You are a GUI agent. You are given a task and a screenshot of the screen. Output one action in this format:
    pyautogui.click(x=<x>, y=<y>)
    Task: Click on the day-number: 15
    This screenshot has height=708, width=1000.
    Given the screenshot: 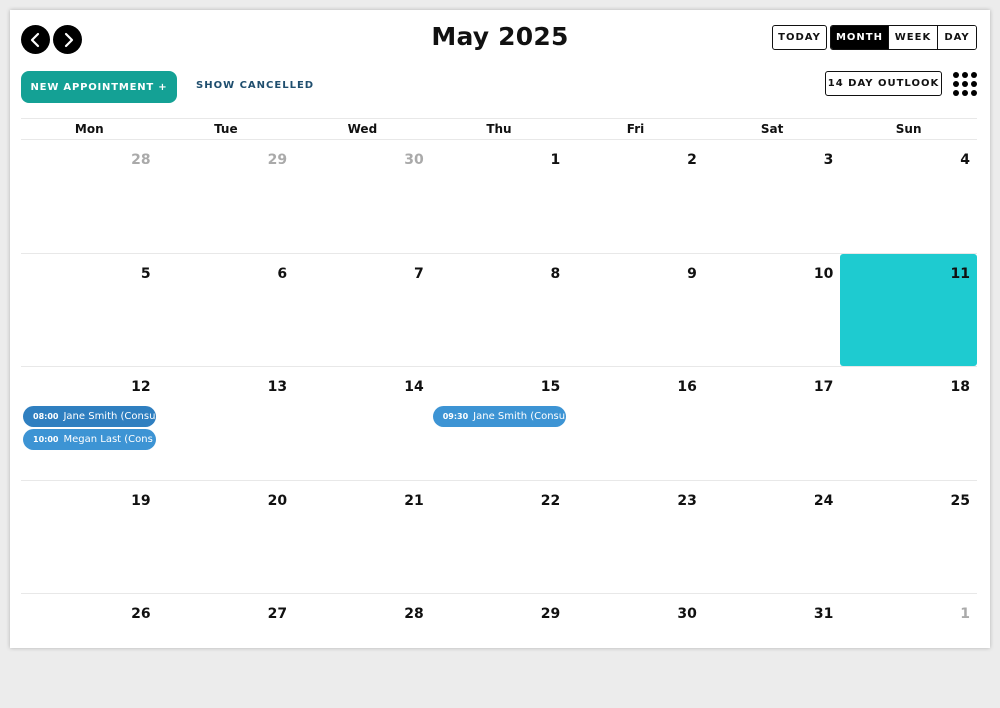 What is the action you would take?
    pyautogui.click(x=550, y=387)
    